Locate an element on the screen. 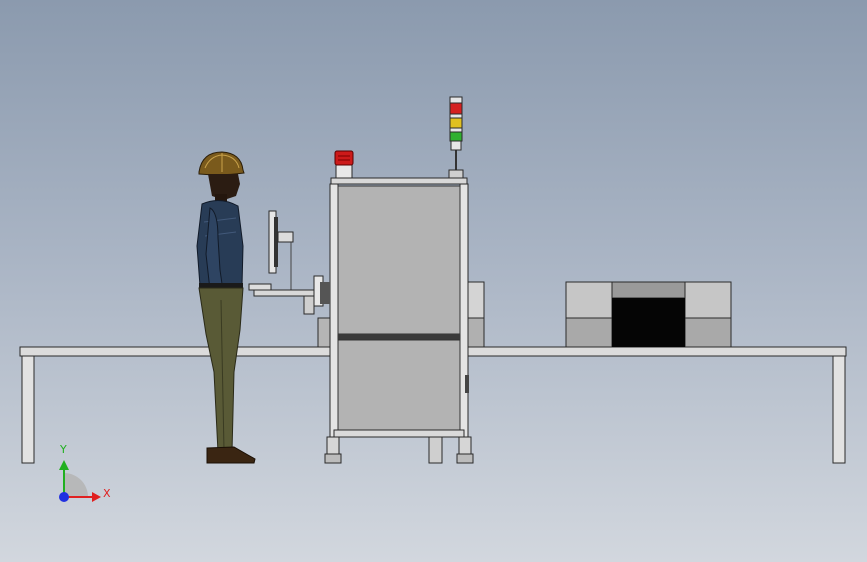  worker-figure is located at coordinates (226, 307).